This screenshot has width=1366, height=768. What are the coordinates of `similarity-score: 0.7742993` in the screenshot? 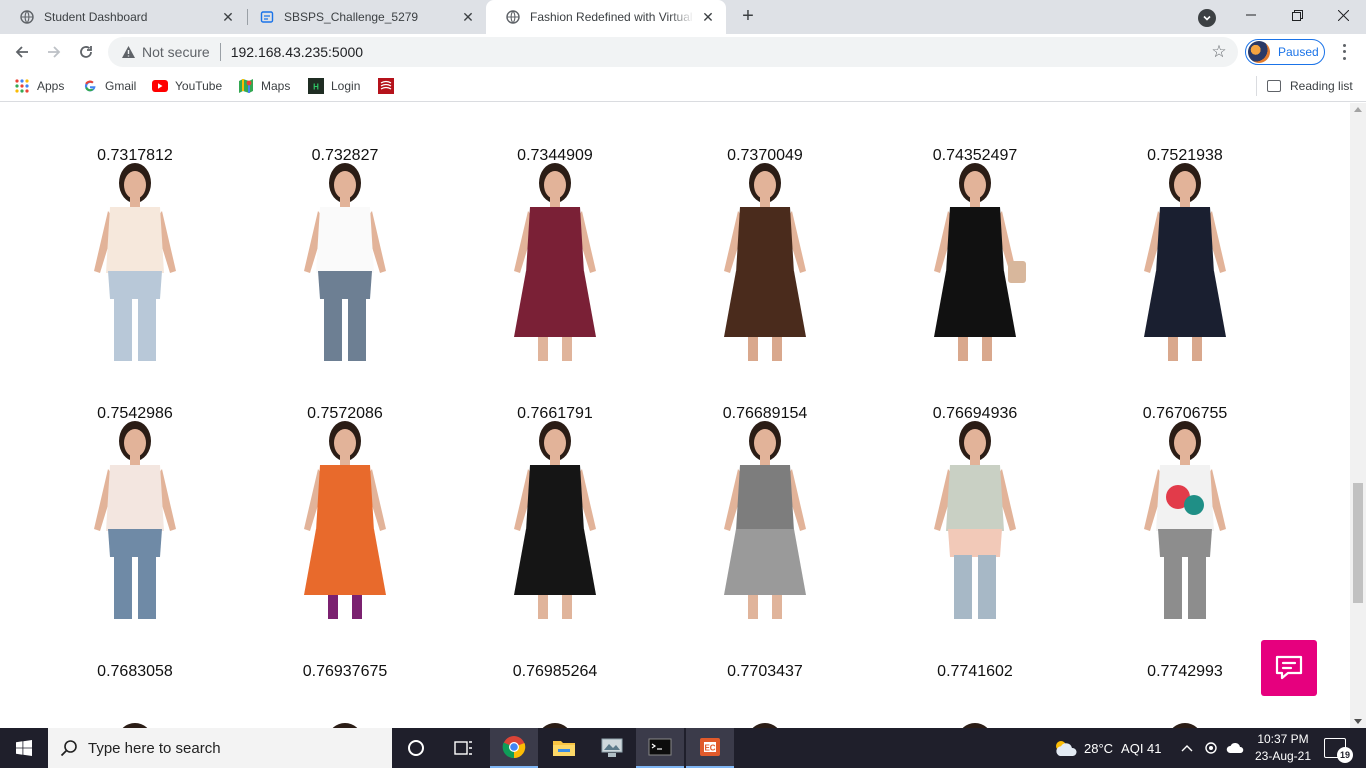 It's located at (1185, 671).